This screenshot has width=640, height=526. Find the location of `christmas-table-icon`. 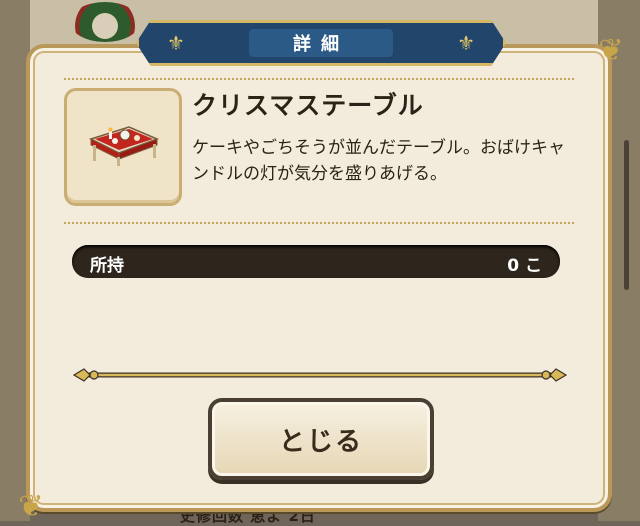

christmas-table-icon is located at coordinates (124, 146).